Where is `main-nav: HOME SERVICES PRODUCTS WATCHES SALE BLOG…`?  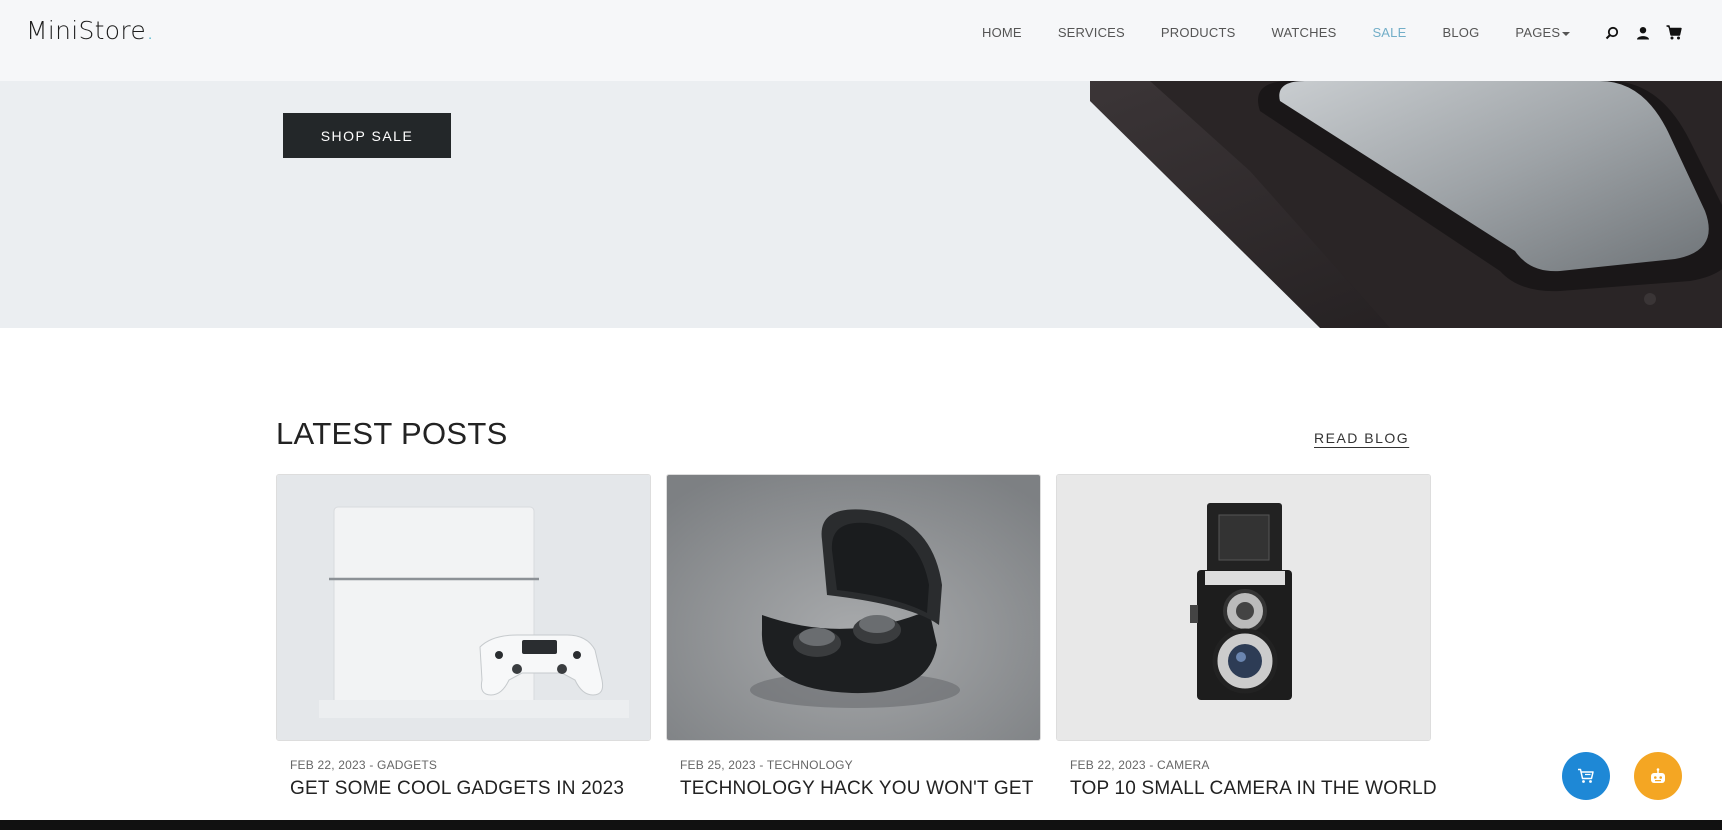
main-nav: HOME SERVICES PRODUCTS WATCHES SALE BLOG… is located at coordinates (1294, 32).